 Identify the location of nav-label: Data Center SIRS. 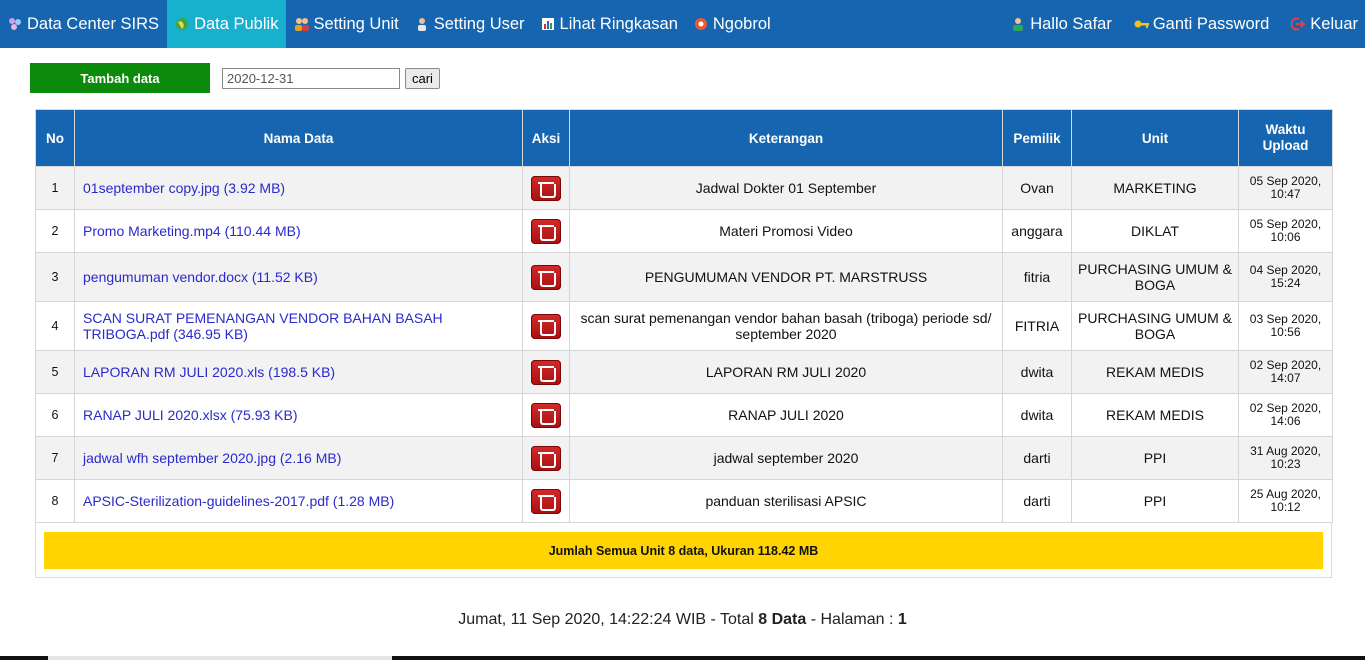
(93, 23).